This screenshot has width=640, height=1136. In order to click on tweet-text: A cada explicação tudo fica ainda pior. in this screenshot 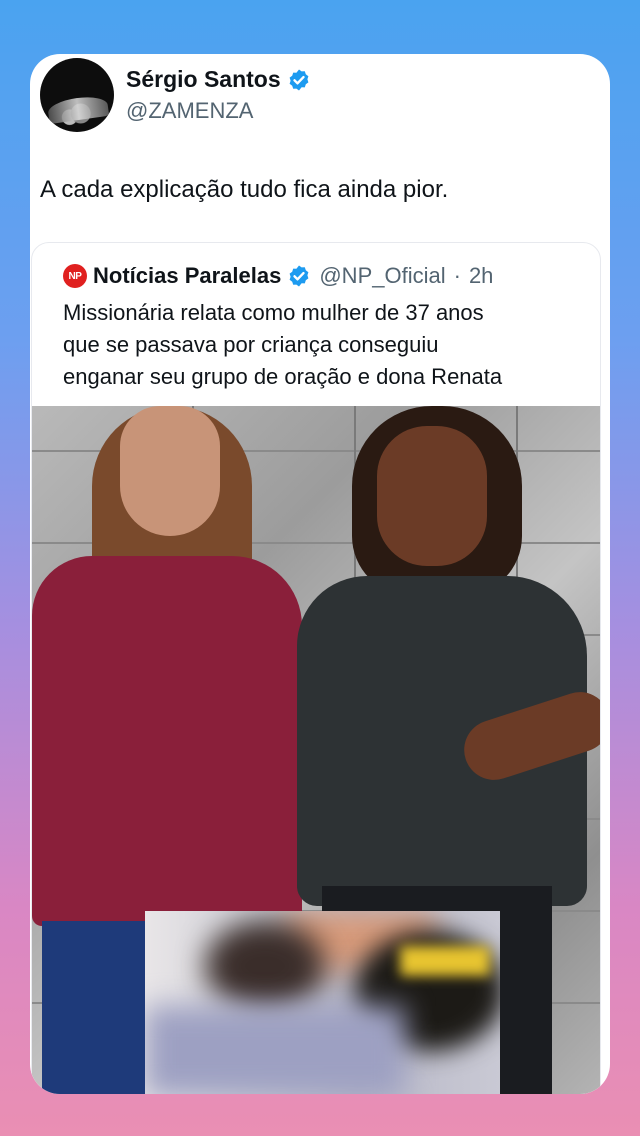, I will do `click(244, 189)`.